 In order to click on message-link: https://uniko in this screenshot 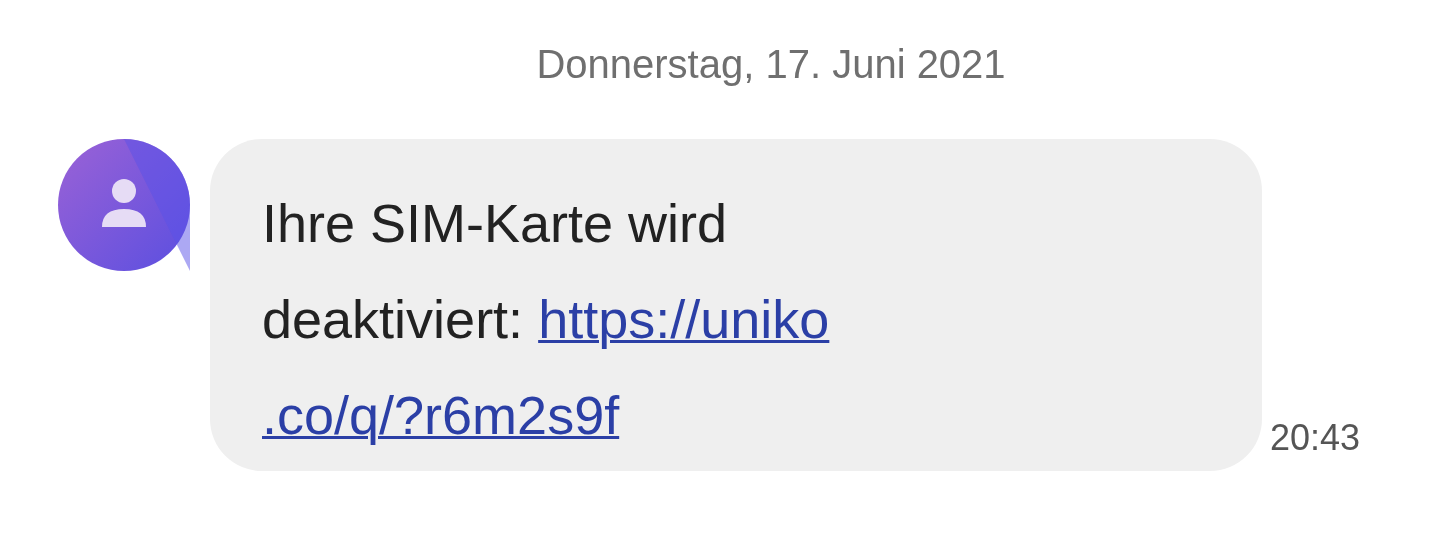, I will do `click(684, 319)`.